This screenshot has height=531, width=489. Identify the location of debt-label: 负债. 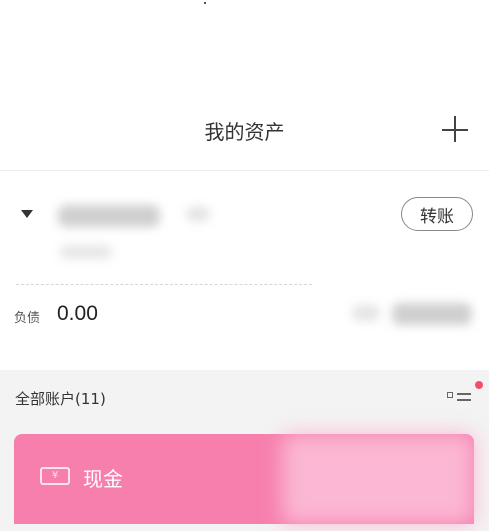
(27, 318).